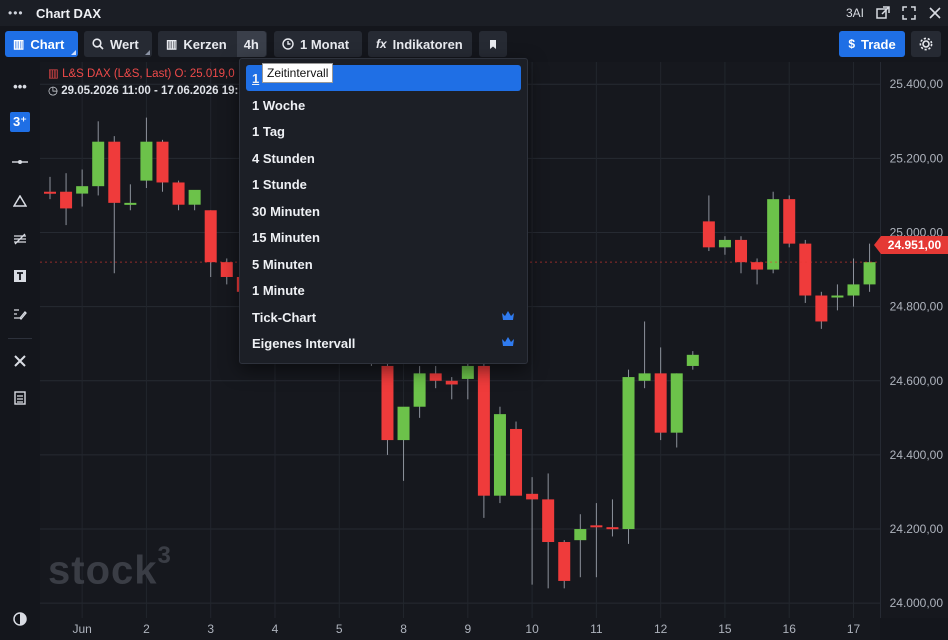 This screenshot has height=640, width=948. What do you see at coordinates (917, 529) in the screenshot?
I see `price-tick-label: 24.200,00` at bounding box center [917, 529].